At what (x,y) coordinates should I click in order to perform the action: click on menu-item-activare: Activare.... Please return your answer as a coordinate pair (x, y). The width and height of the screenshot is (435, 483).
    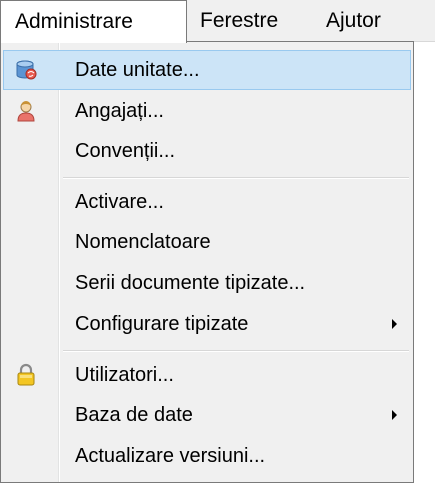
    Looking at the image, I should click on (207, 202).